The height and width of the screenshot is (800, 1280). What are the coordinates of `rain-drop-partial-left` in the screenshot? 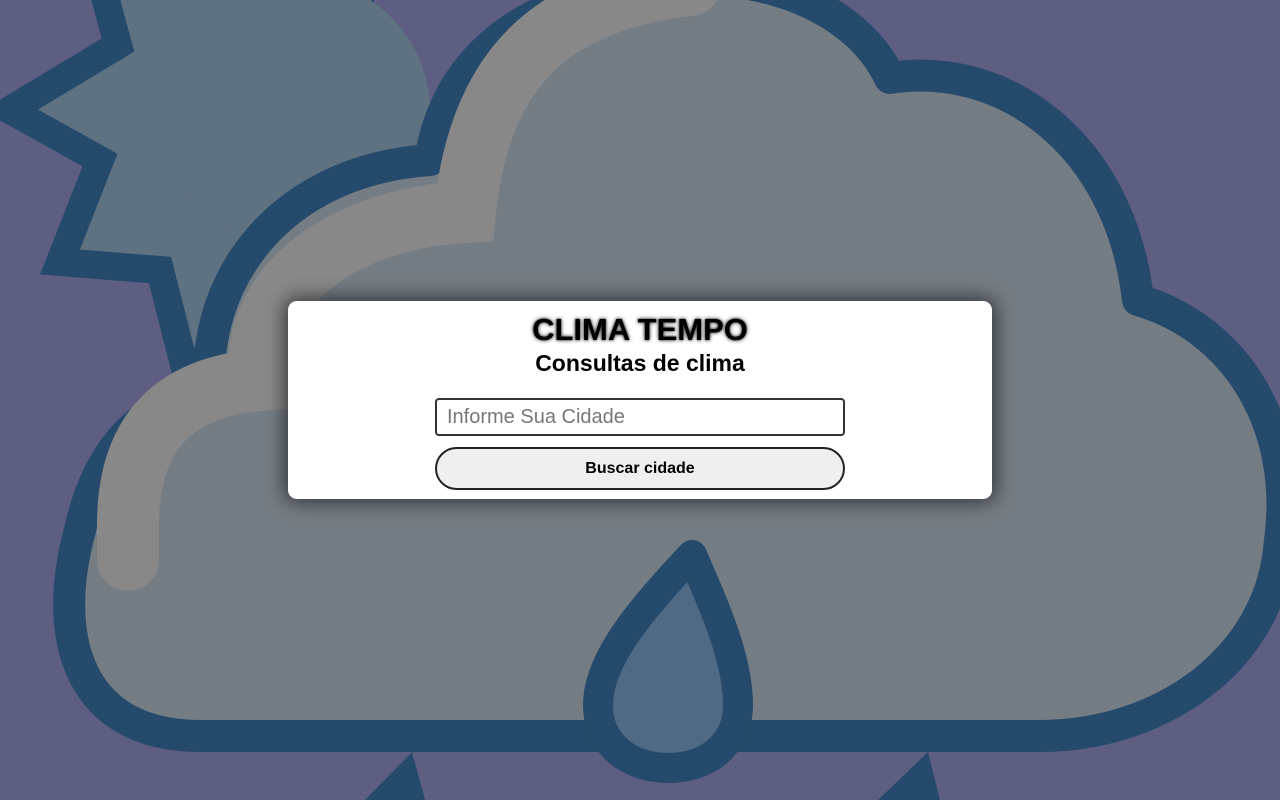 It's located at (395, 776).